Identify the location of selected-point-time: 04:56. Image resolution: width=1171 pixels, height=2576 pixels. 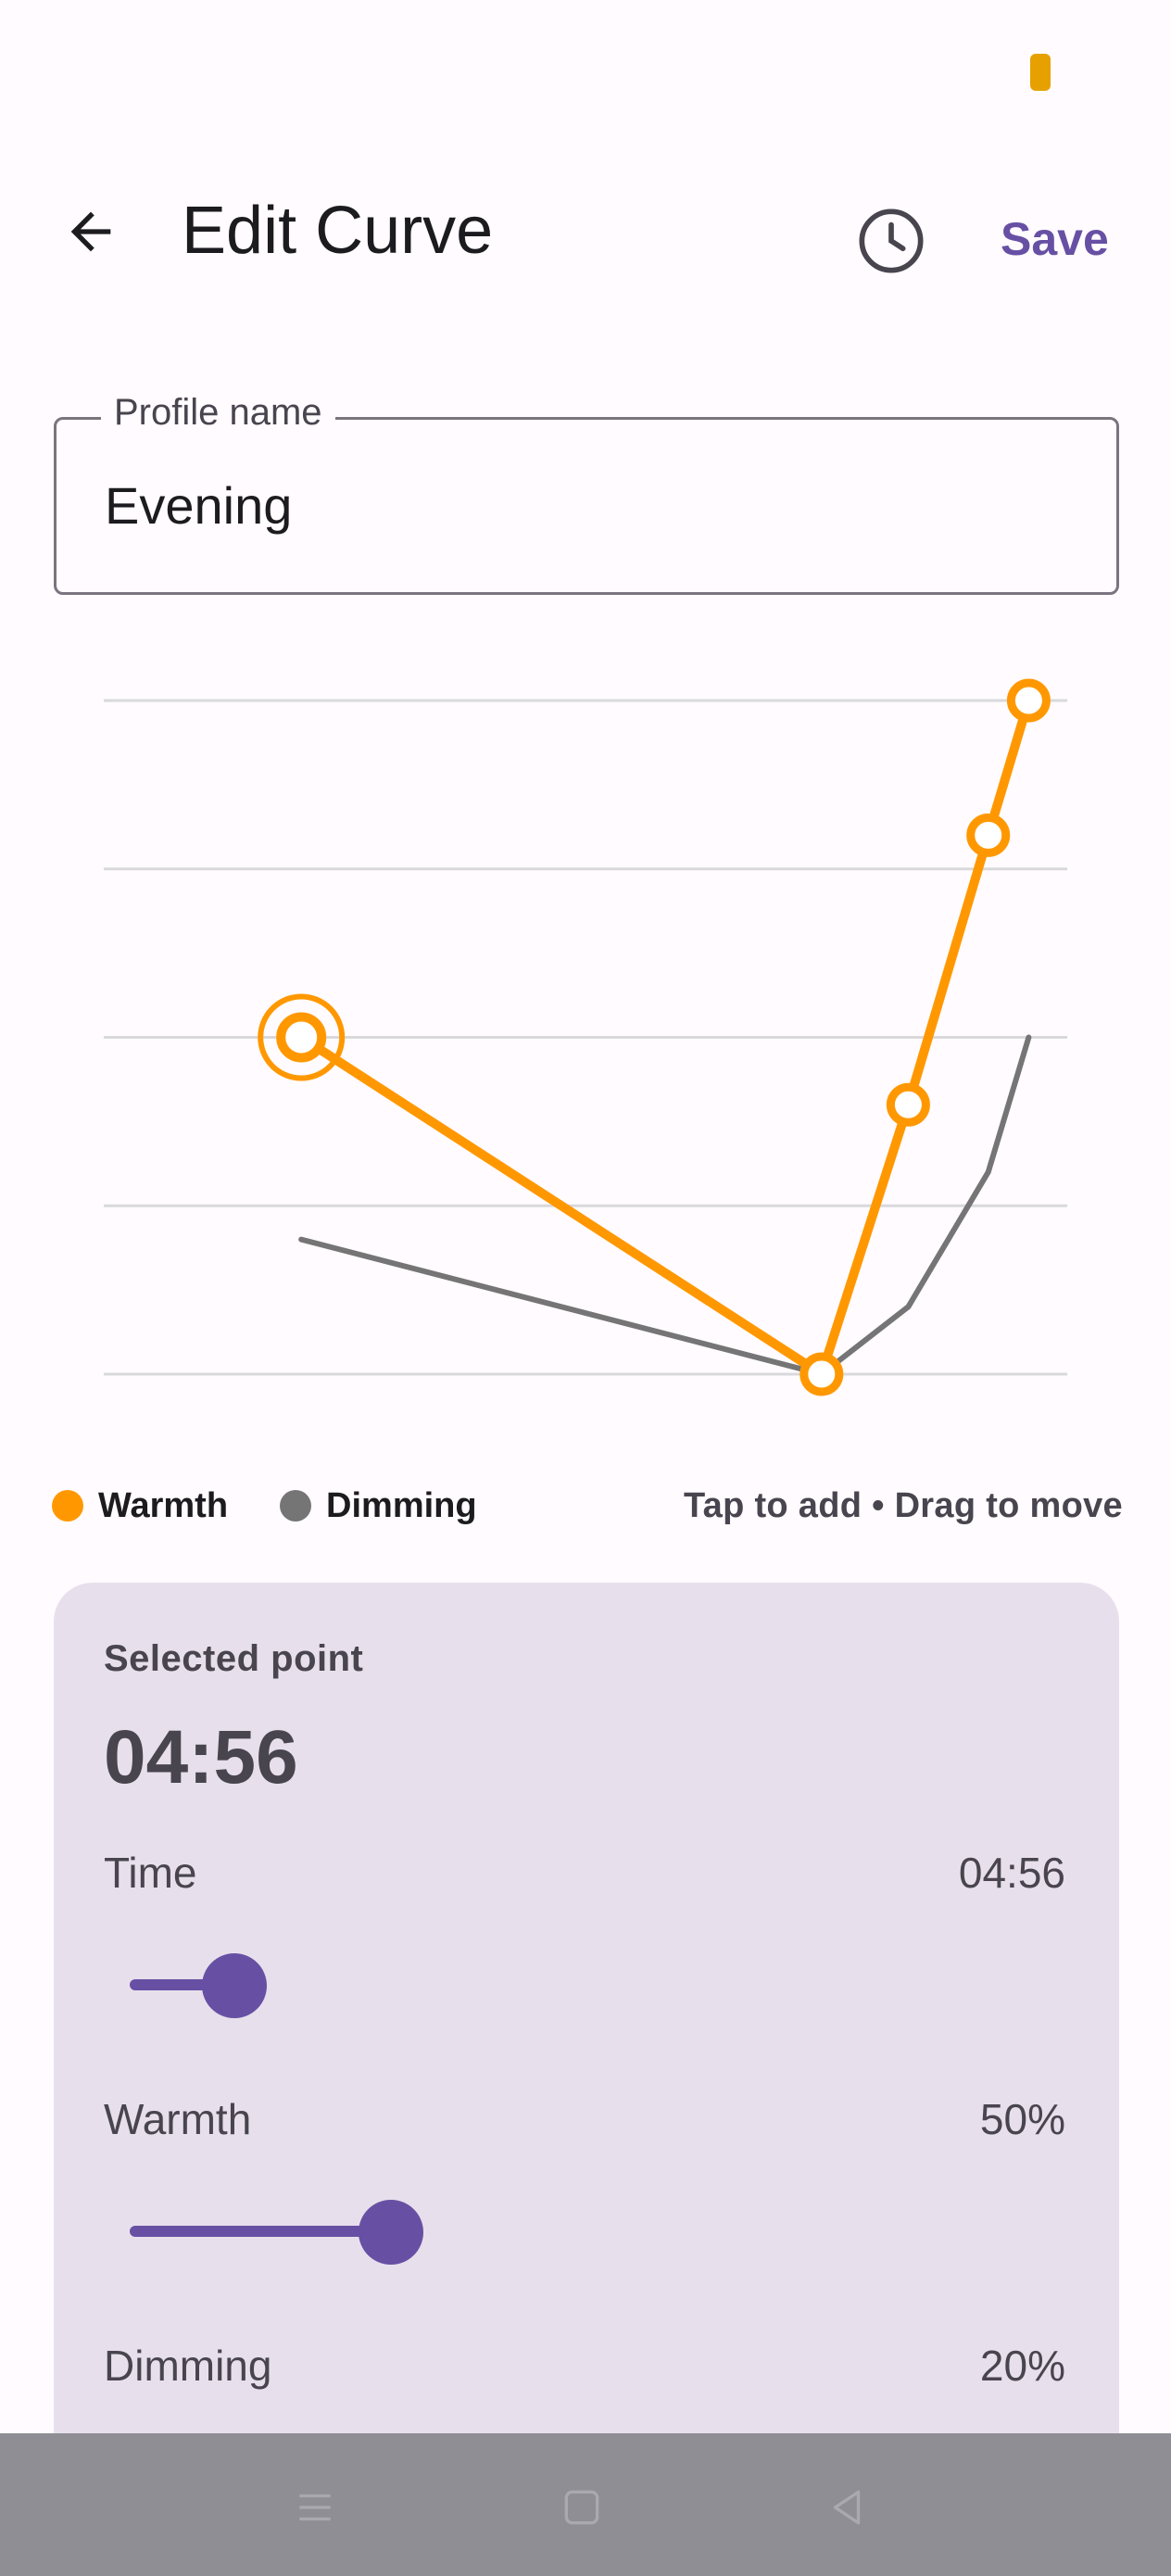
(201, 1757).